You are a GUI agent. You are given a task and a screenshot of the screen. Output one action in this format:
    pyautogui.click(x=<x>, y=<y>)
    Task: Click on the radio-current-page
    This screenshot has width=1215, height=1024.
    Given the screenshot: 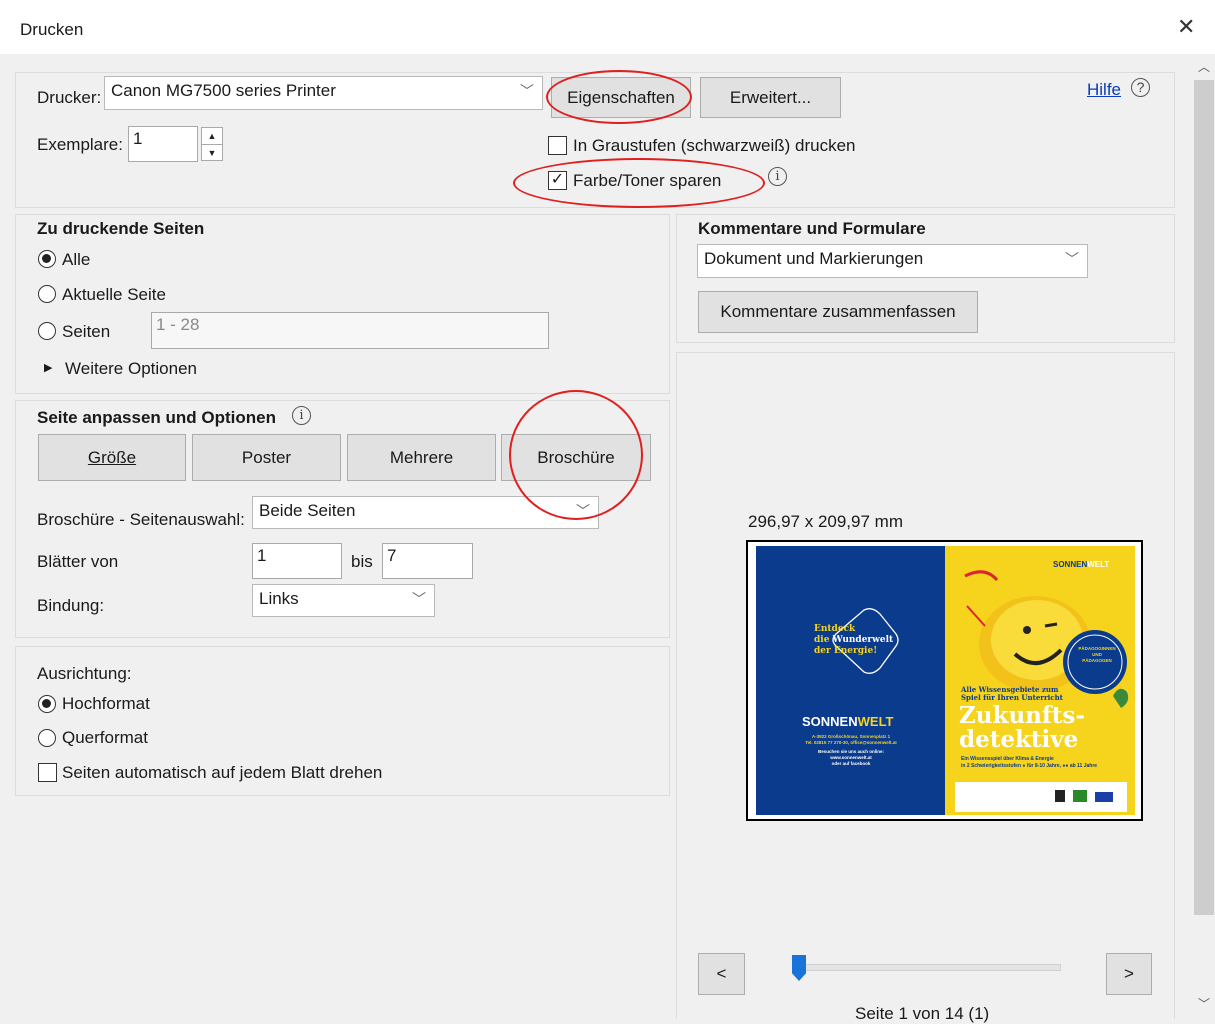 What is the action you would take?
    pyautogui.click(x=47, y=294)
    